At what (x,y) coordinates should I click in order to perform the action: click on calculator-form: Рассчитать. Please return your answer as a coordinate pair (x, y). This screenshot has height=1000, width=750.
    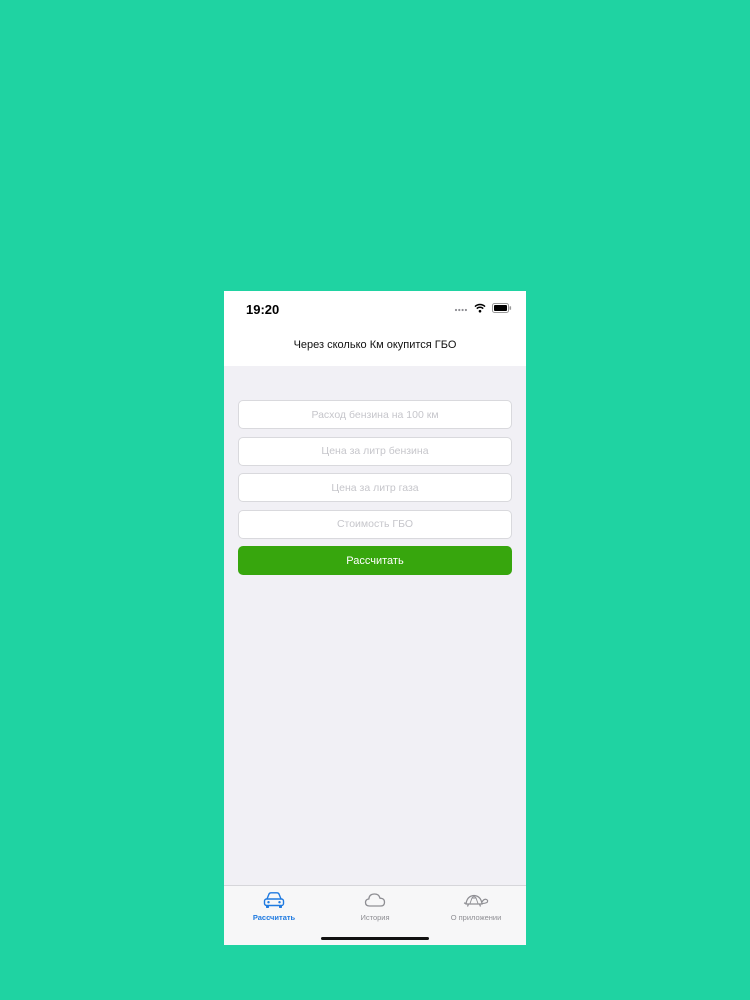
    Looking at the image, I should click on (375, 487).